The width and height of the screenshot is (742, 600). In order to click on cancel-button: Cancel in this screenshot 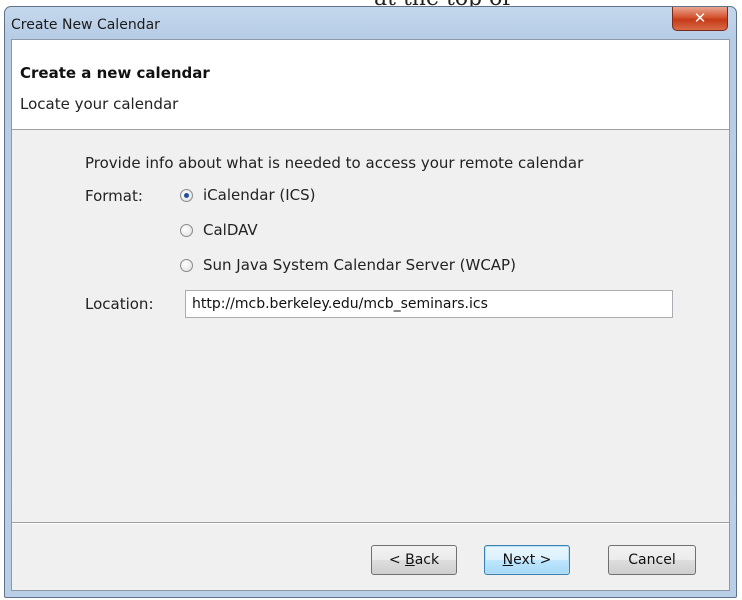, I will do `click(652, 560)`.